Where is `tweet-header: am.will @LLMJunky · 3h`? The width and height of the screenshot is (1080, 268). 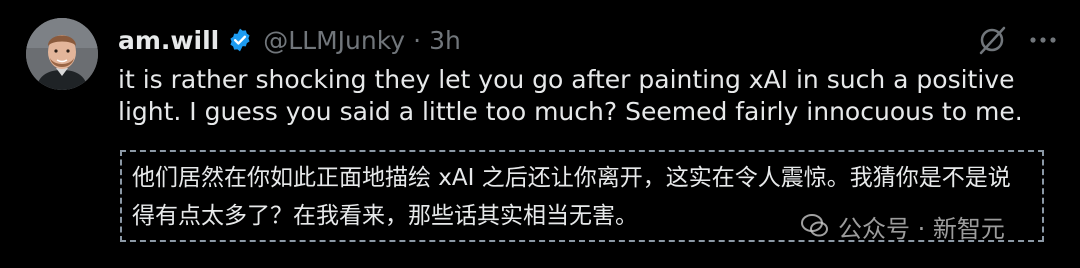
tweet-header: am.will @LLMJunky · 3h is located at coordinates (289, 40).